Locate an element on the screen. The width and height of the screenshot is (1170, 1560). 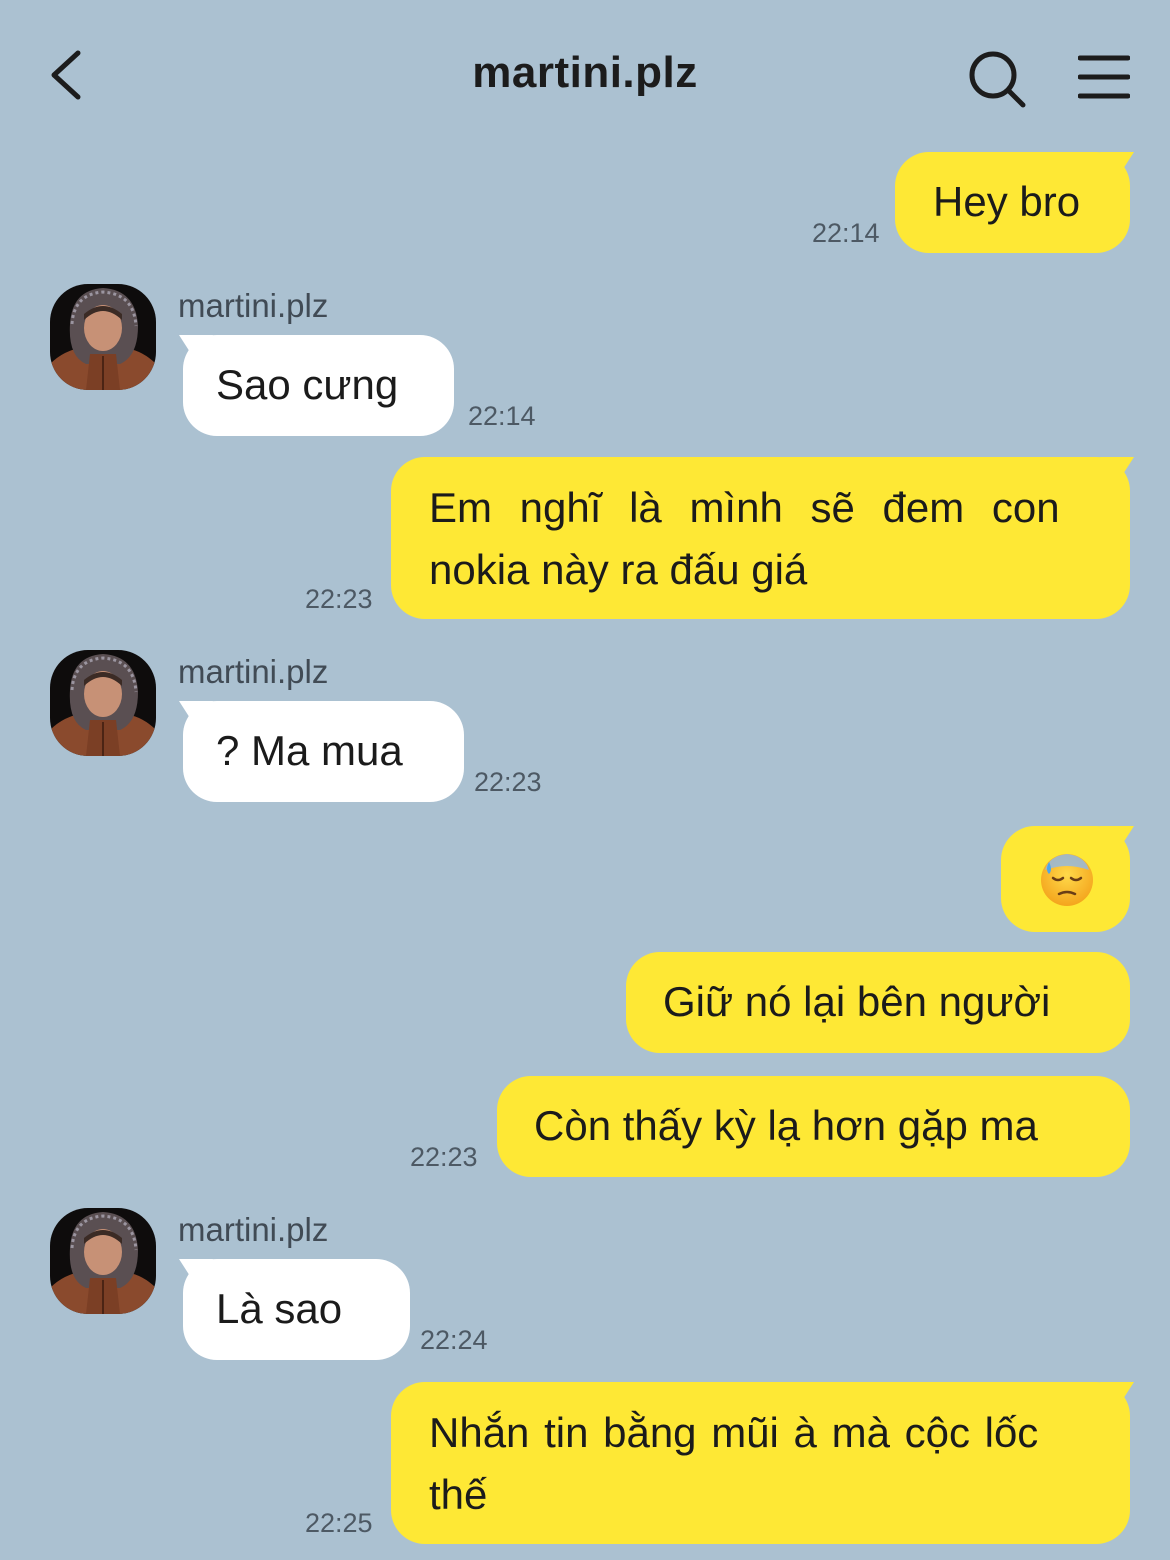
message-text-line: nokia này ra đấu giá is located at coordinates (618, 569).